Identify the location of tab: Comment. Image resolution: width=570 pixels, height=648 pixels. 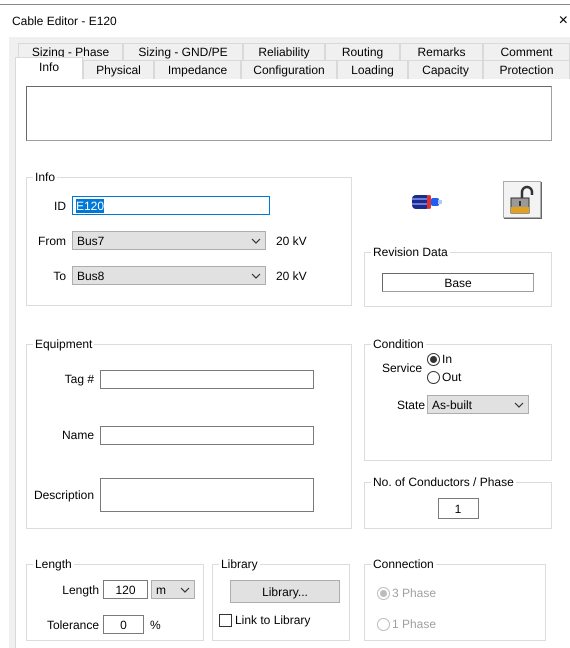
(526, 51).